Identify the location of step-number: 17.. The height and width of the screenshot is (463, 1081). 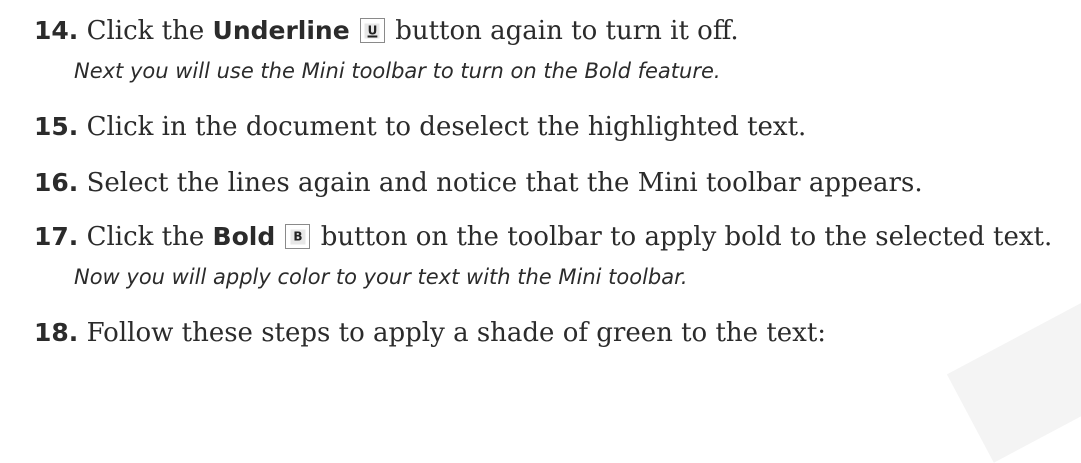
(56, 236).